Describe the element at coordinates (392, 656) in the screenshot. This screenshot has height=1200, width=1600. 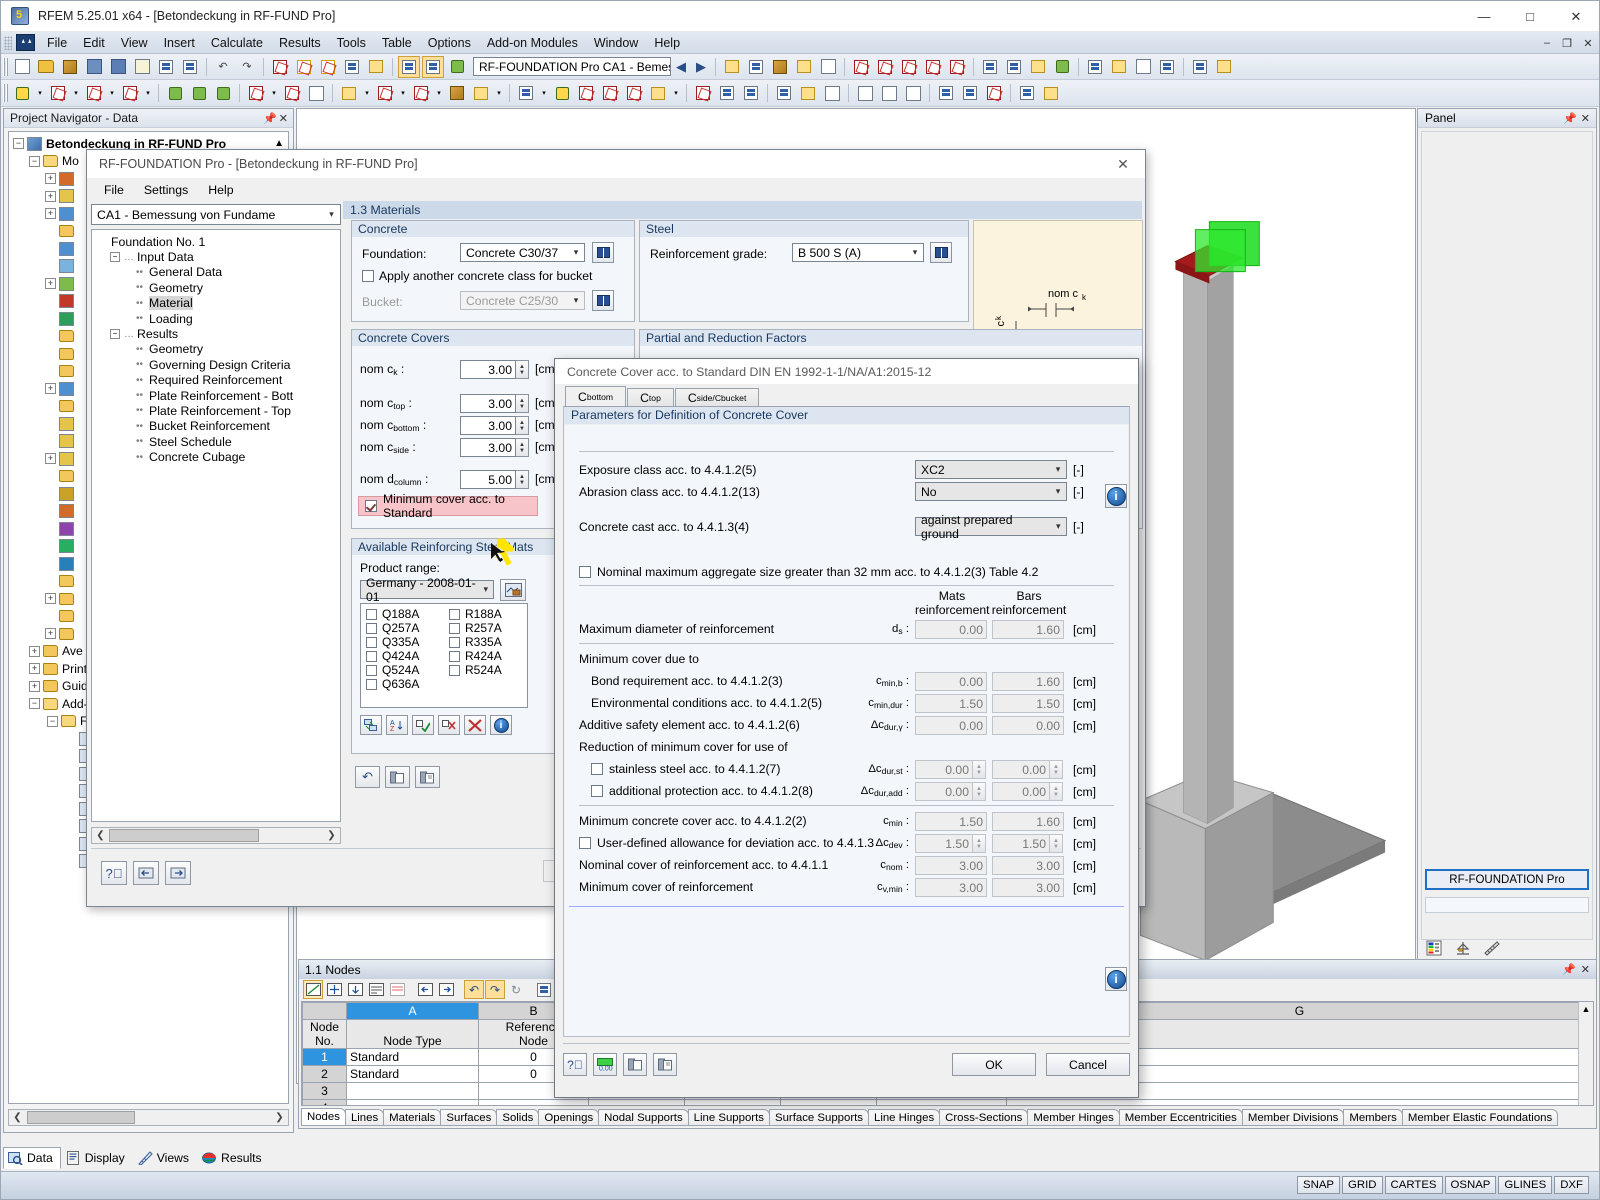
I see `mat-item: Q424A` at that location.